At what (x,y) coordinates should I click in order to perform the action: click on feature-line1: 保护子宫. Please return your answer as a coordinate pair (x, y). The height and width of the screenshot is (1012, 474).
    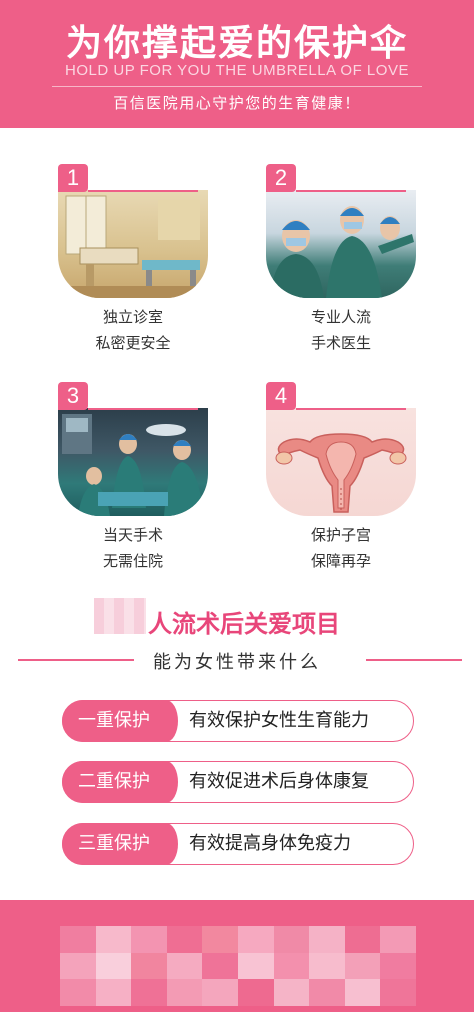
    Looking at the image, I should click on (340, 535).